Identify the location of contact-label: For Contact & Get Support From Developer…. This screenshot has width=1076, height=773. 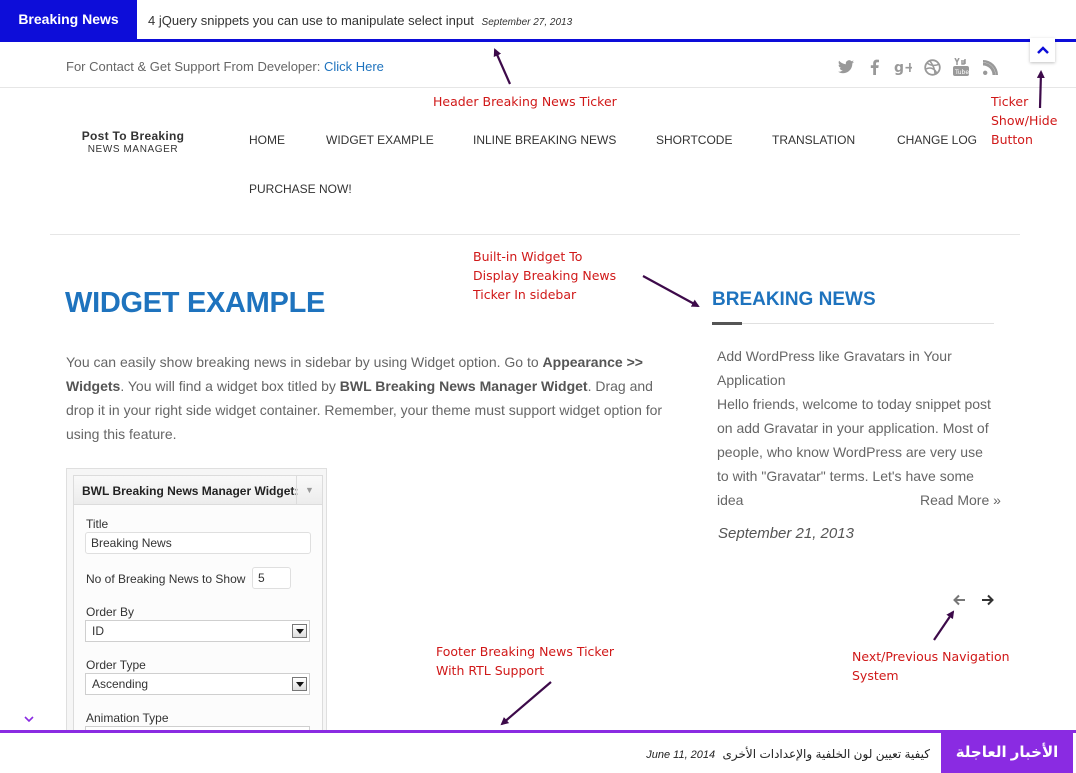
(193, 66).